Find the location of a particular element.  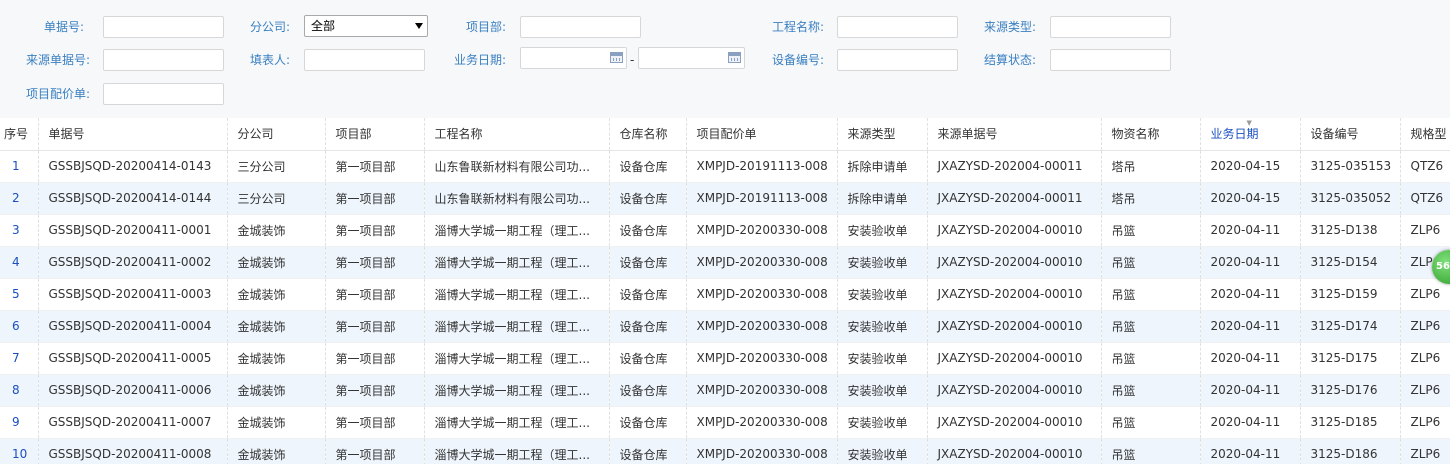

row-index: 6 is located at coordinates (19, 326).